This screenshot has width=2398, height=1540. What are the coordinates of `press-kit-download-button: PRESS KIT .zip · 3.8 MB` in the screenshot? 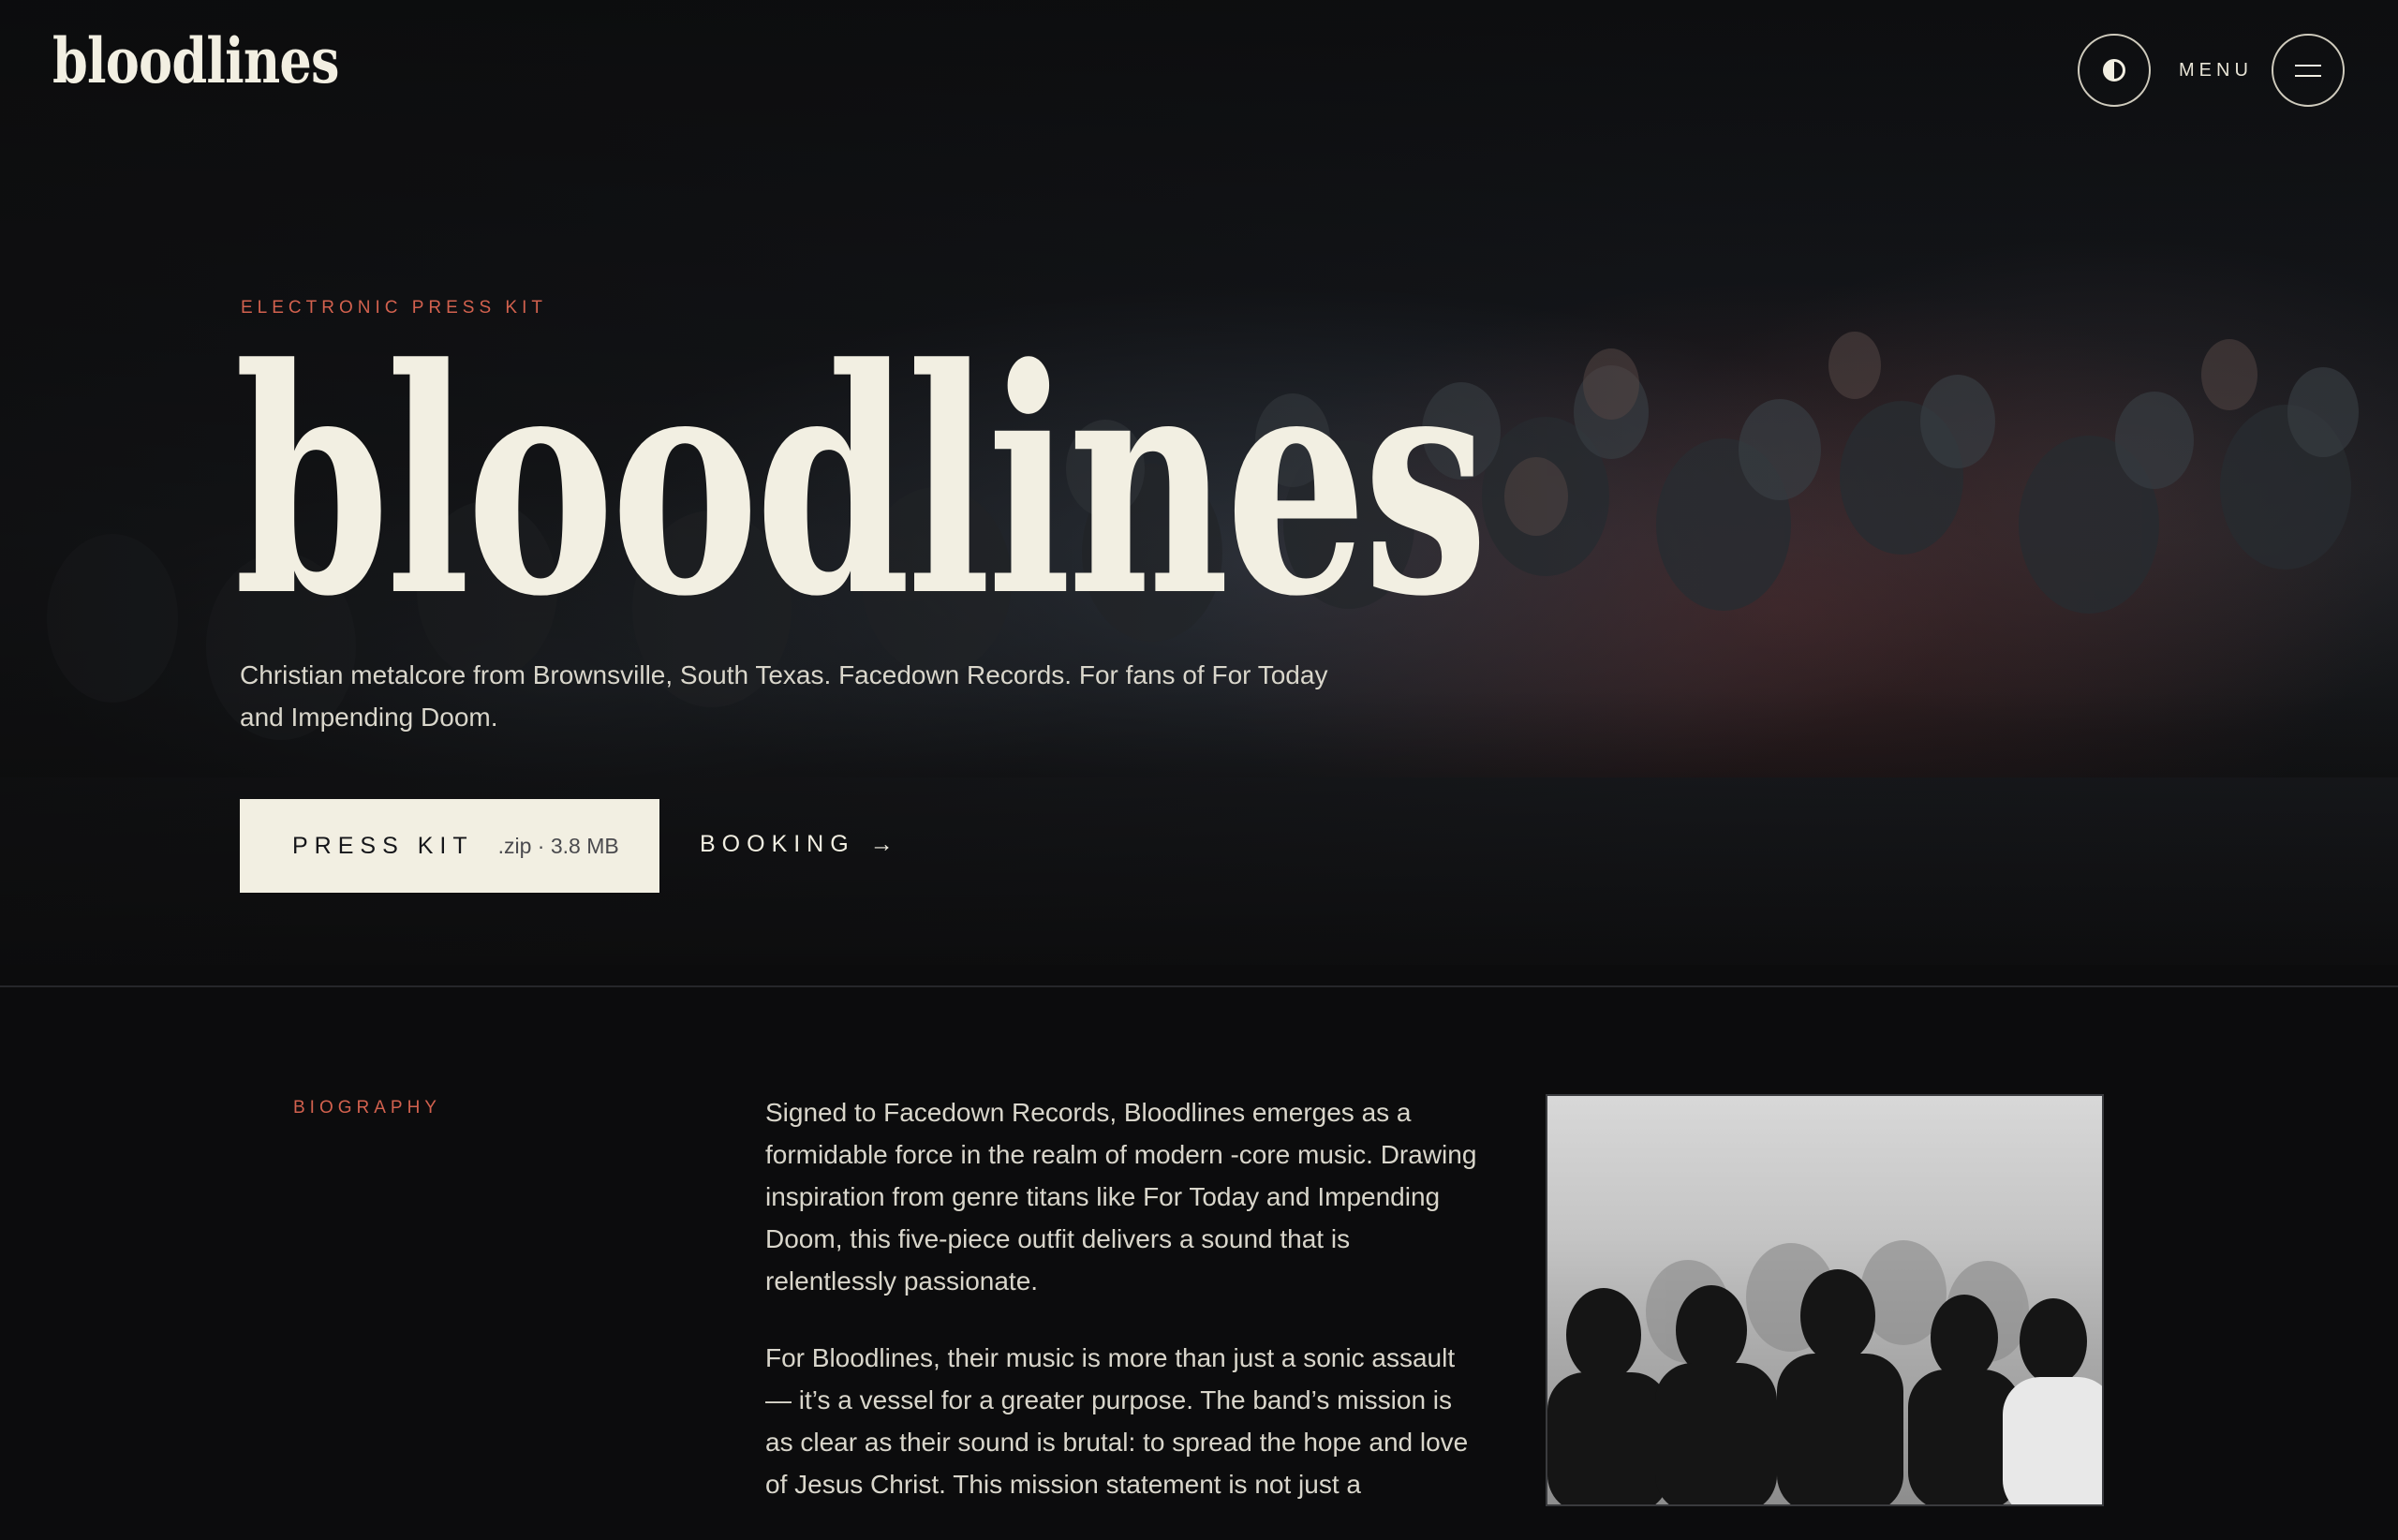 It's located at (449, 846).